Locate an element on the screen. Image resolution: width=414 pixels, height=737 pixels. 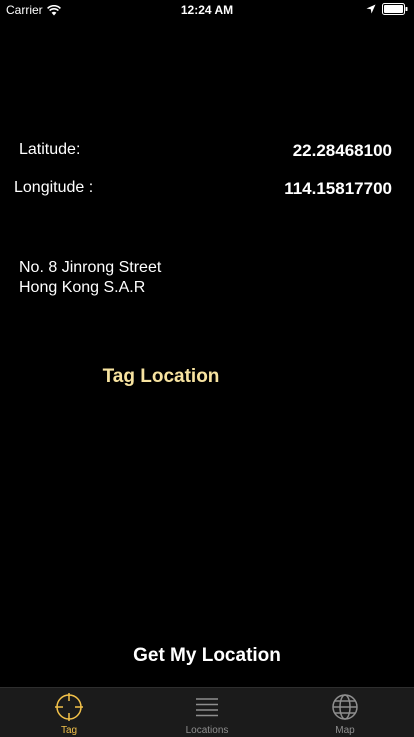
tag-location-button: Tag Location is located at coordinates (161, 377).